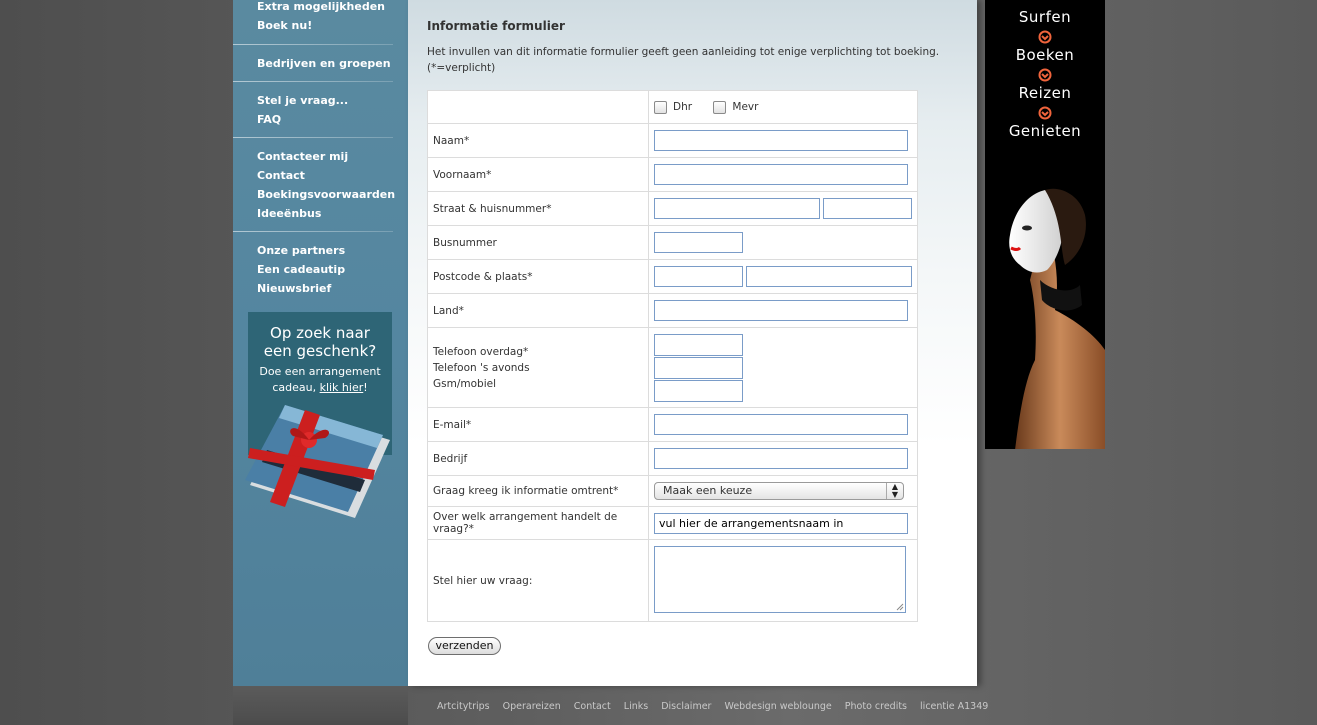 The height and width of the screenshot is (725, 1317). What do you see at coordinates (698, 344) in the screenshot?
I see `input-telefoon-overdag` at bounding box center [698, 344].